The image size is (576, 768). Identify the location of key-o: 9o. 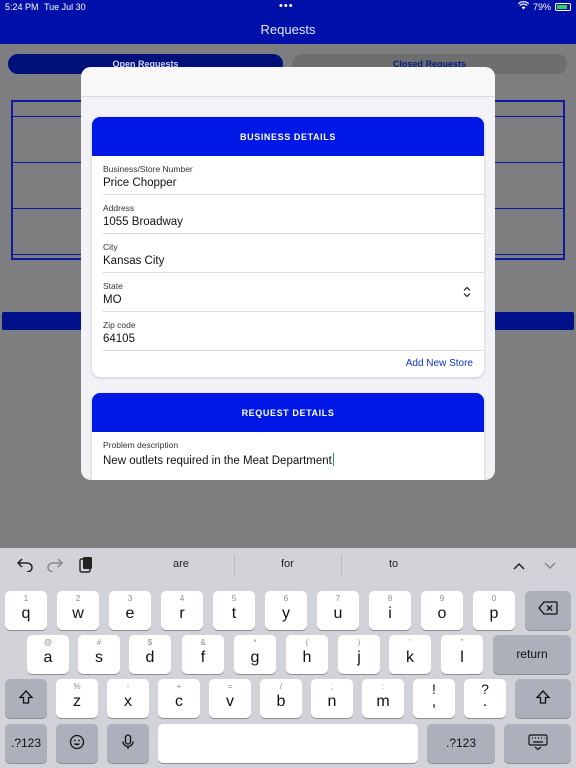
(442, 610).